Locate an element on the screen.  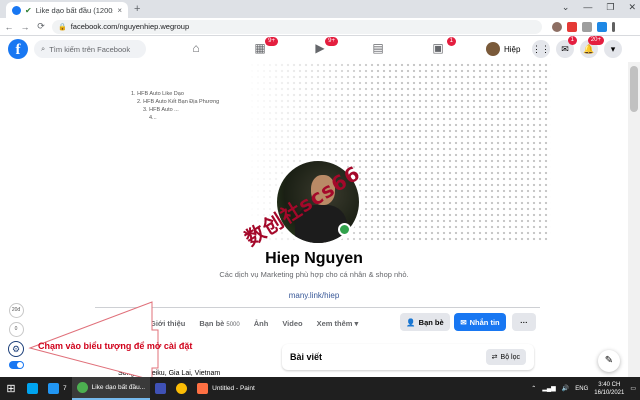
browser-tab: ✔ Like dạo bất đầu (1200s) × is located at coordinates (67, 10).